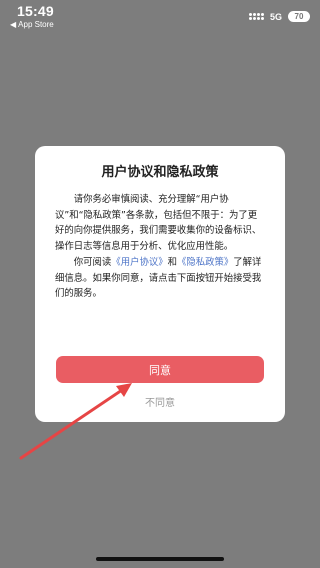  I want to click on network-indicator: 5G, so click(275, 16).